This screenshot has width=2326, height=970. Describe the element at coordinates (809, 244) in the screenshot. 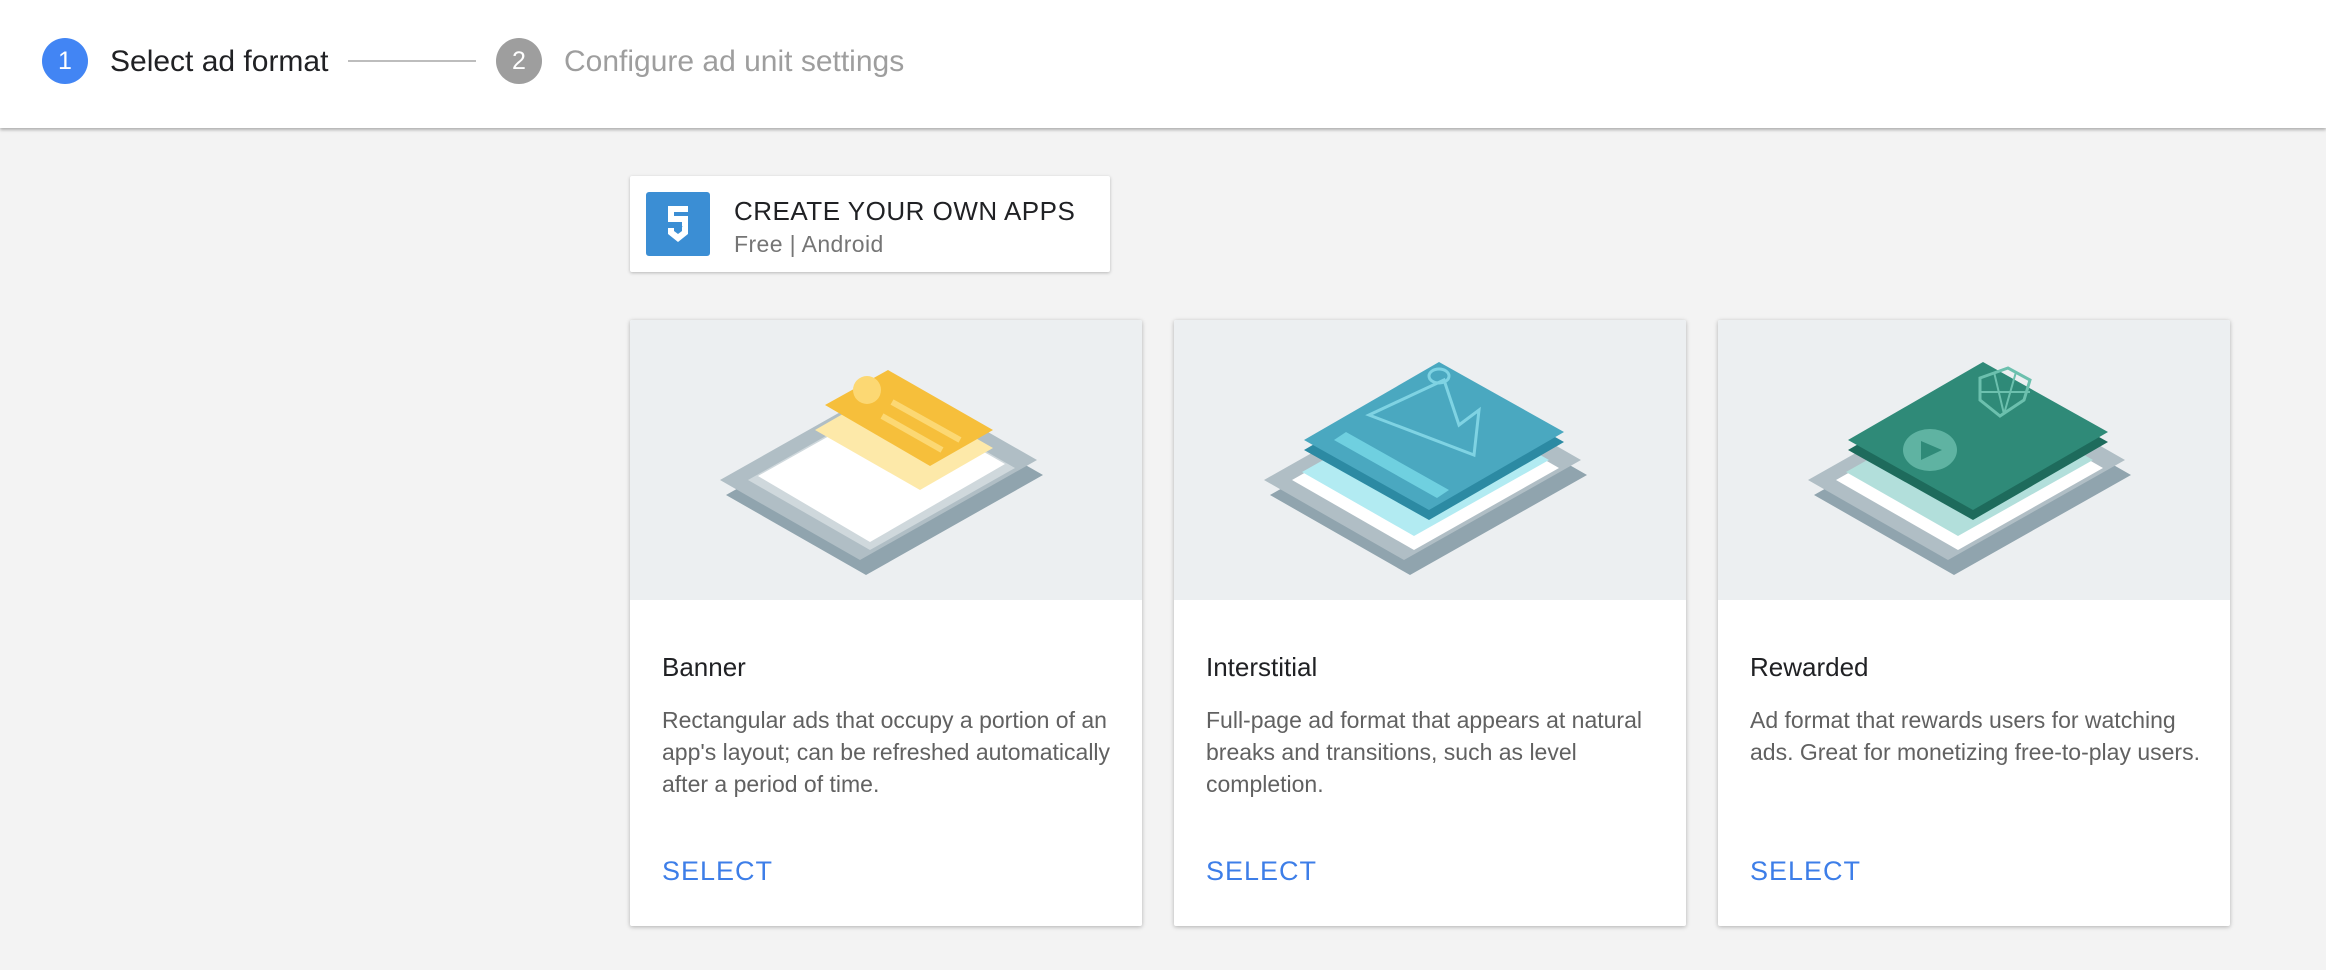

I see `app-meta: Free | Android` at that location.